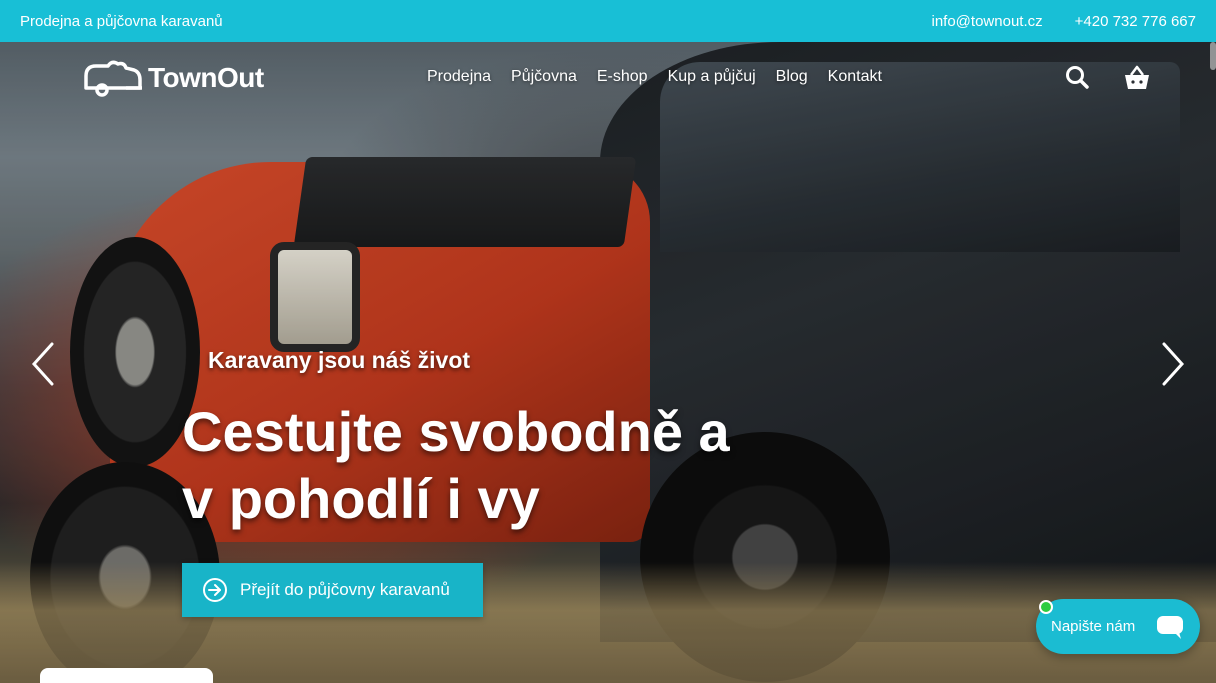 This screenshot has width=1216, height=683. Describe the element at coordinates (113, 78) in the screenshot. I see `caravan-cloud-icon` at that location.